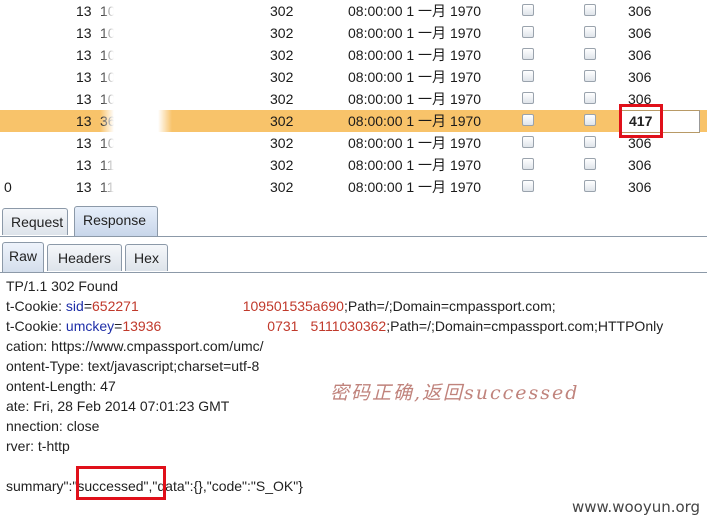 Image resolution: width=707 pixels, height=520 pixels. I want to click on row-edge-label: 0, so click(8, 187).